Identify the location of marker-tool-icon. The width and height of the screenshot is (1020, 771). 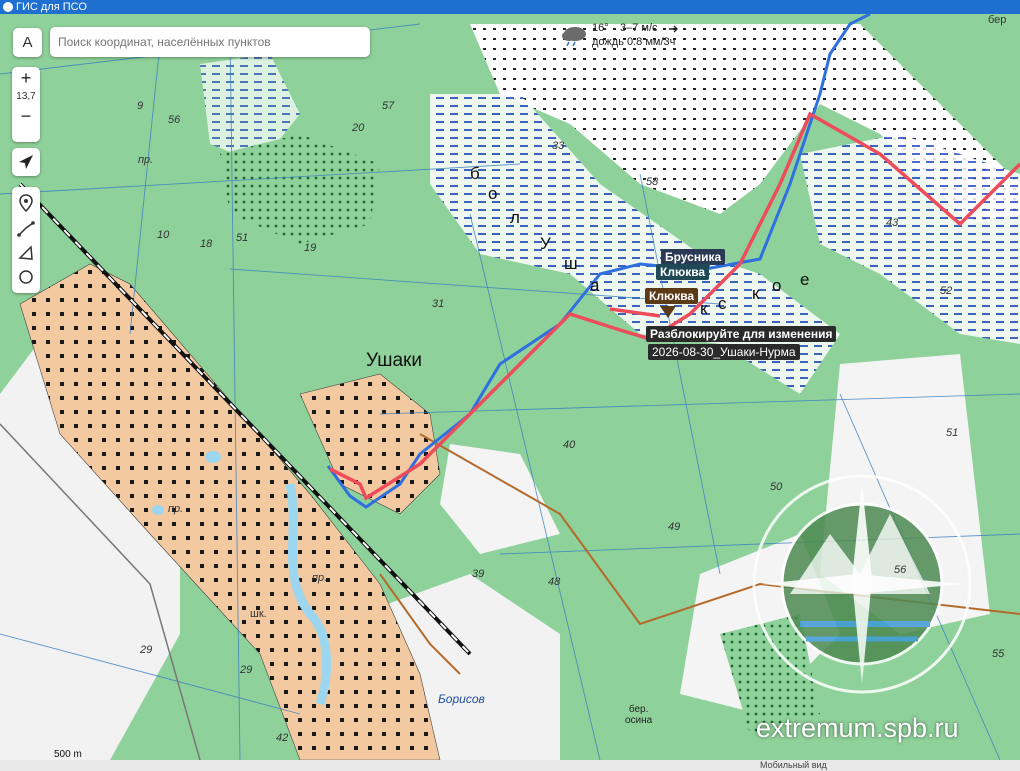
(26, 203).